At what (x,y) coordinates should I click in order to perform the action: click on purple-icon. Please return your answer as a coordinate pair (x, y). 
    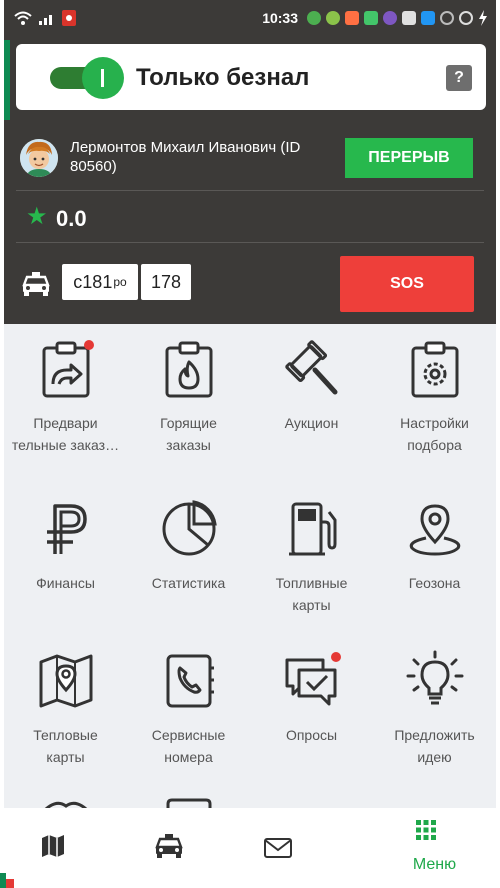
    Looking at the image, I should click on (390, 18).